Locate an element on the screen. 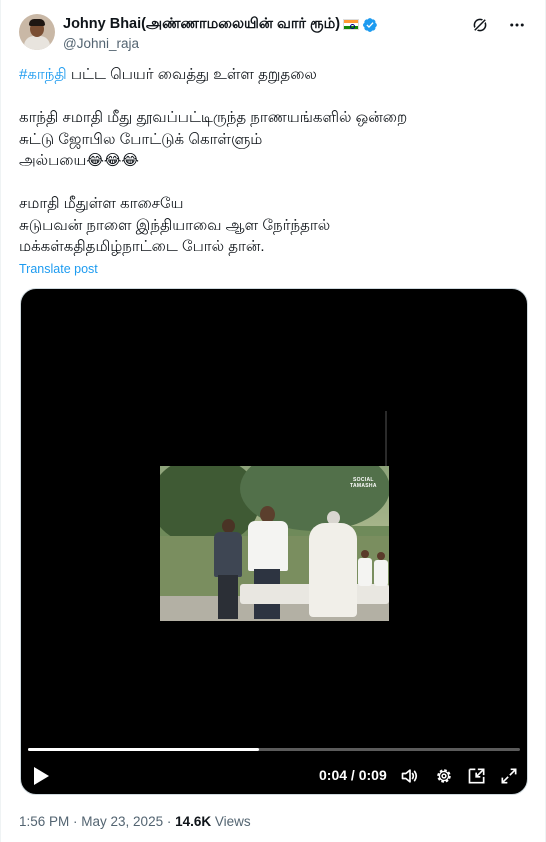 Image resolution: width=546 pixels, height=842 pixels. name-row: Johny Bhai(அண்ணாமலையின் வார் ரூம்) is located at coordinates (220, 24).